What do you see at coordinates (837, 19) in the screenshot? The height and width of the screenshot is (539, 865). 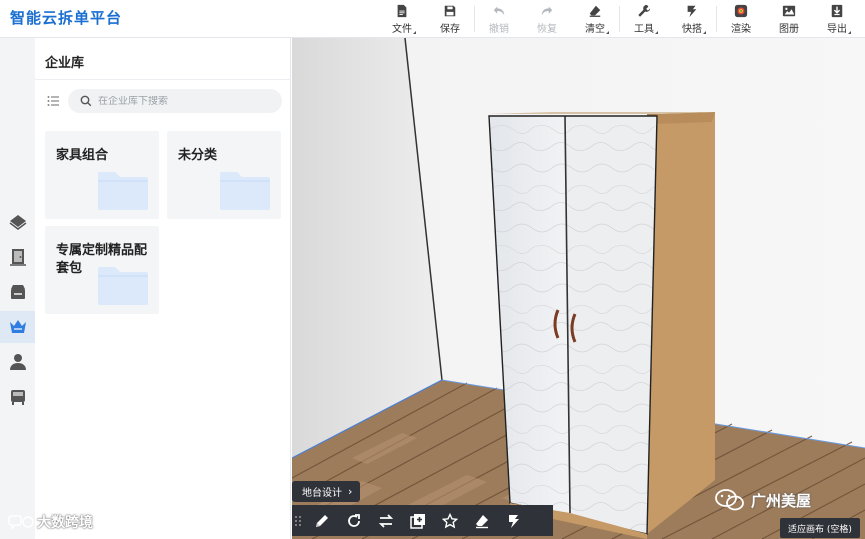 I see `export-button: 导出` at bounding box center [837, 19].